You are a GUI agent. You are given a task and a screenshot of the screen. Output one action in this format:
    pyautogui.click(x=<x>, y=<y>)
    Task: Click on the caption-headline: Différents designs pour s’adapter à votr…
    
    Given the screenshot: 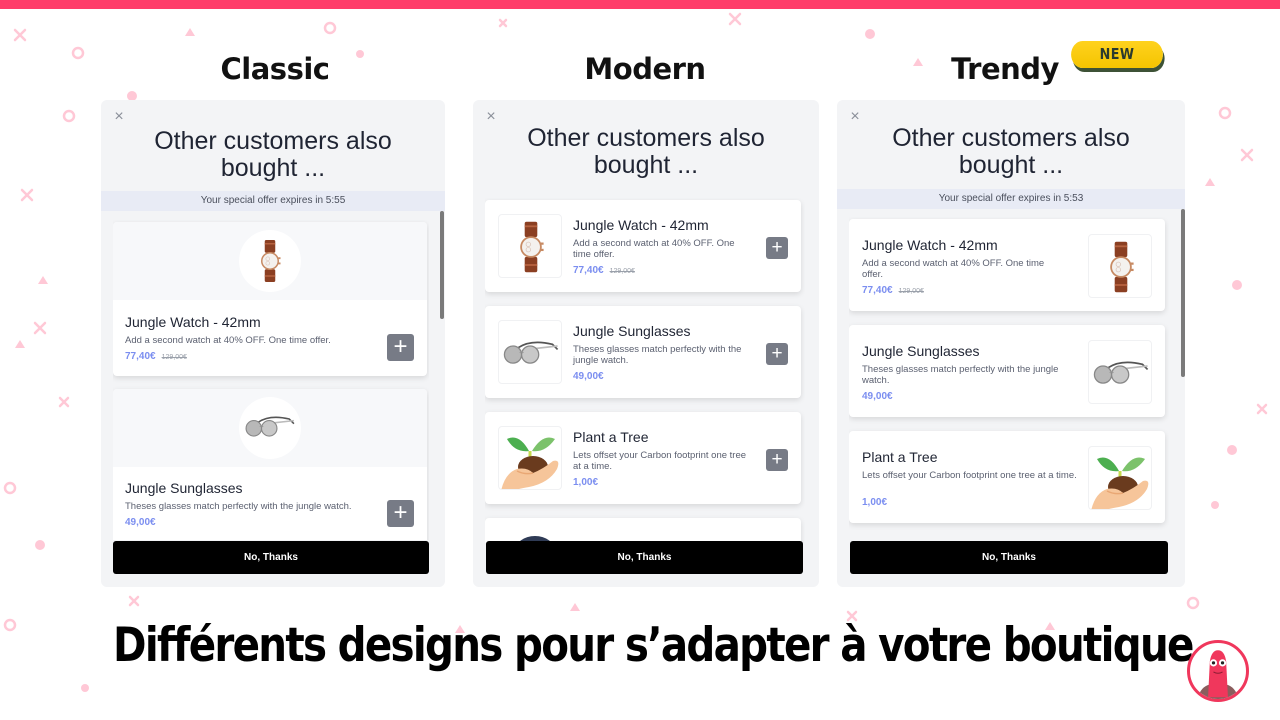 What is the action you would take?
    pyautogui.click(x=653, y=645)
    